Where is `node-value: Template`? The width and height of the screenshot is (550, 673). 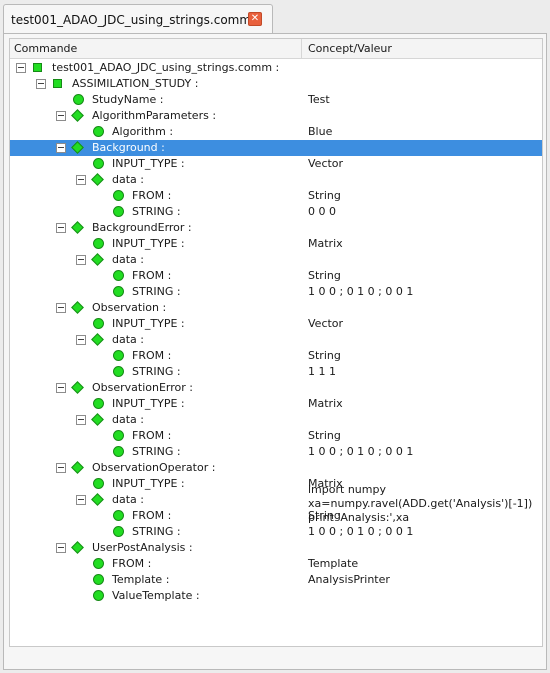 node-value: Template is located at coordinates (333, 563).